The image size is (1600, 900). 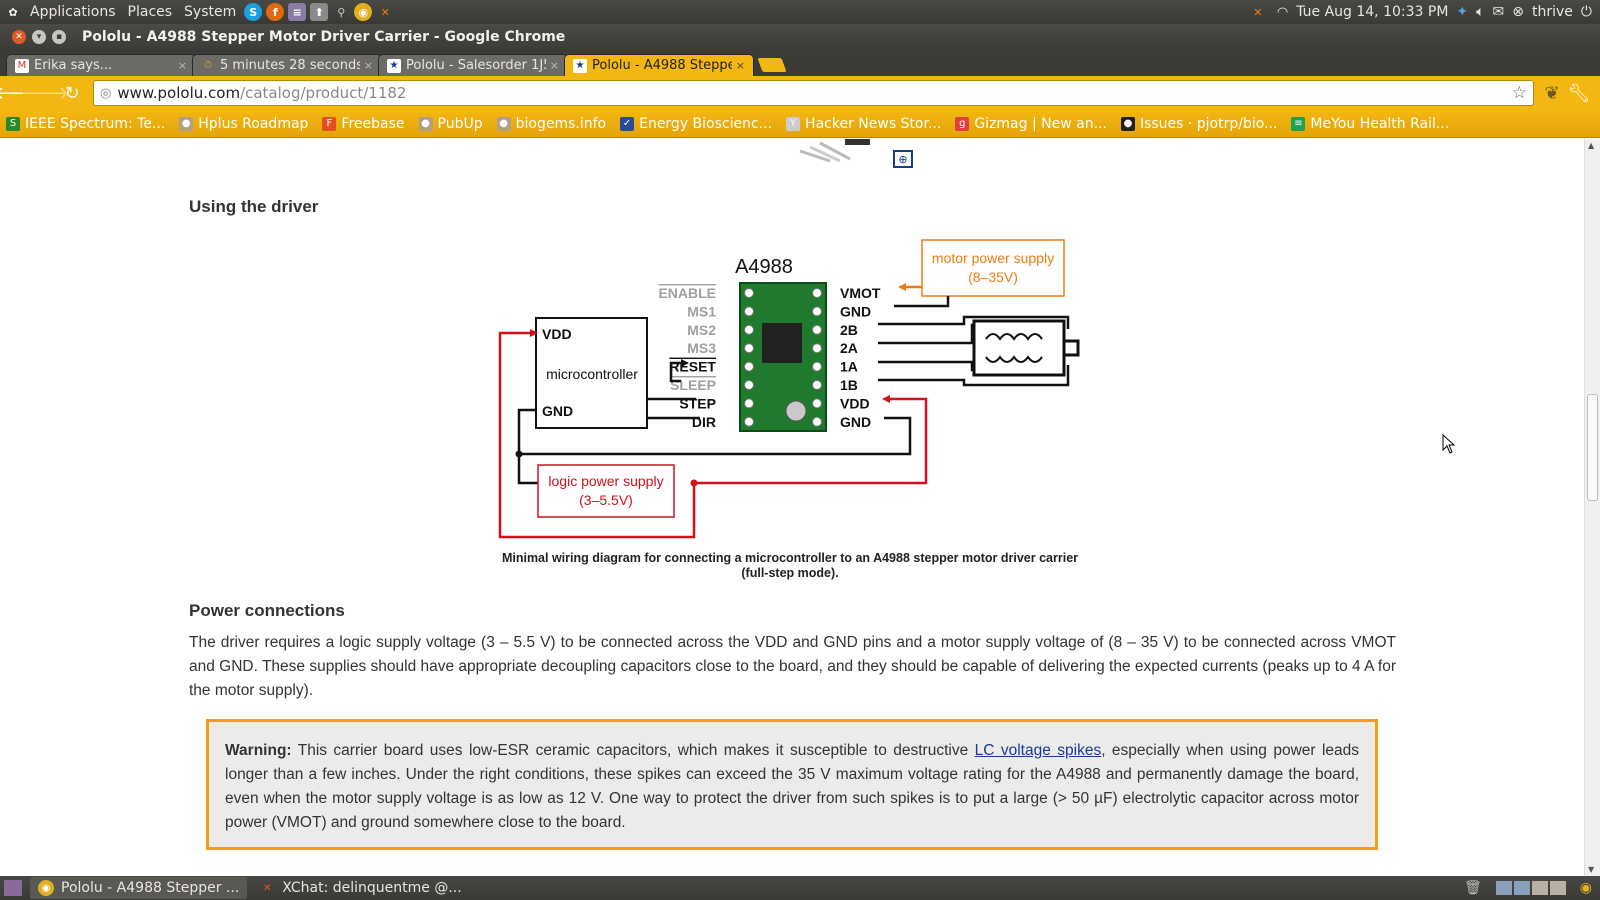 I want to click on bookmark-item: ● biogems.info, so click(x=551, y=123).